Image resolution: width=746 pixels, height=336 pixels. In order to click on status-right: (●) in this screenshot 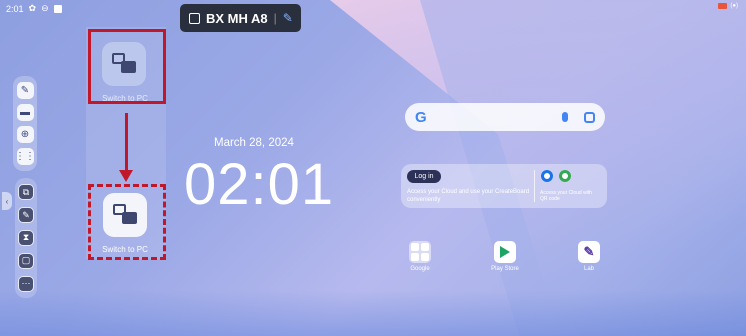, I will do `click(728, 6)`.